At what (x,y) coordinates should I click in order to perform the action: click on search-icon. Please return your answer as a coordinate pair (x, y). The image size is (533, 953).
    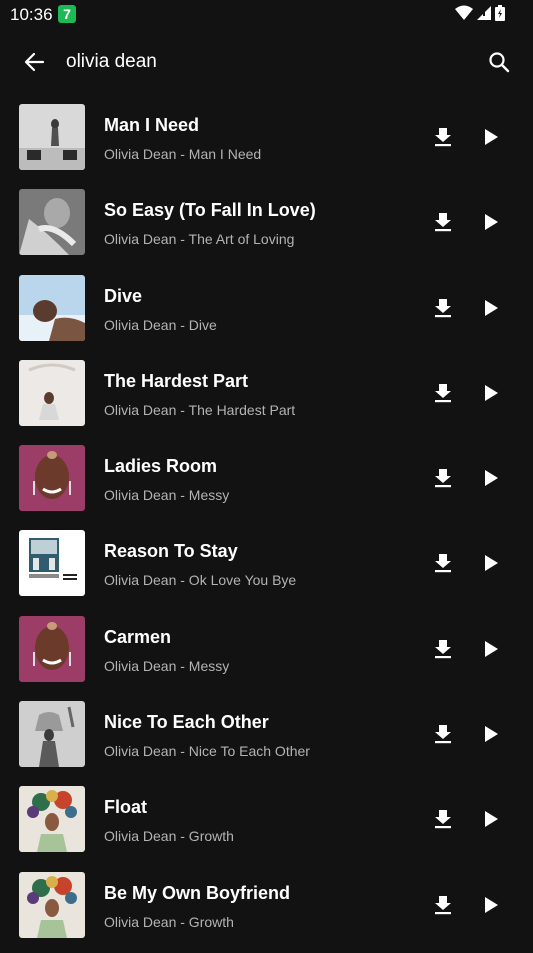
    Looking at the image, I should click on (499, 62).